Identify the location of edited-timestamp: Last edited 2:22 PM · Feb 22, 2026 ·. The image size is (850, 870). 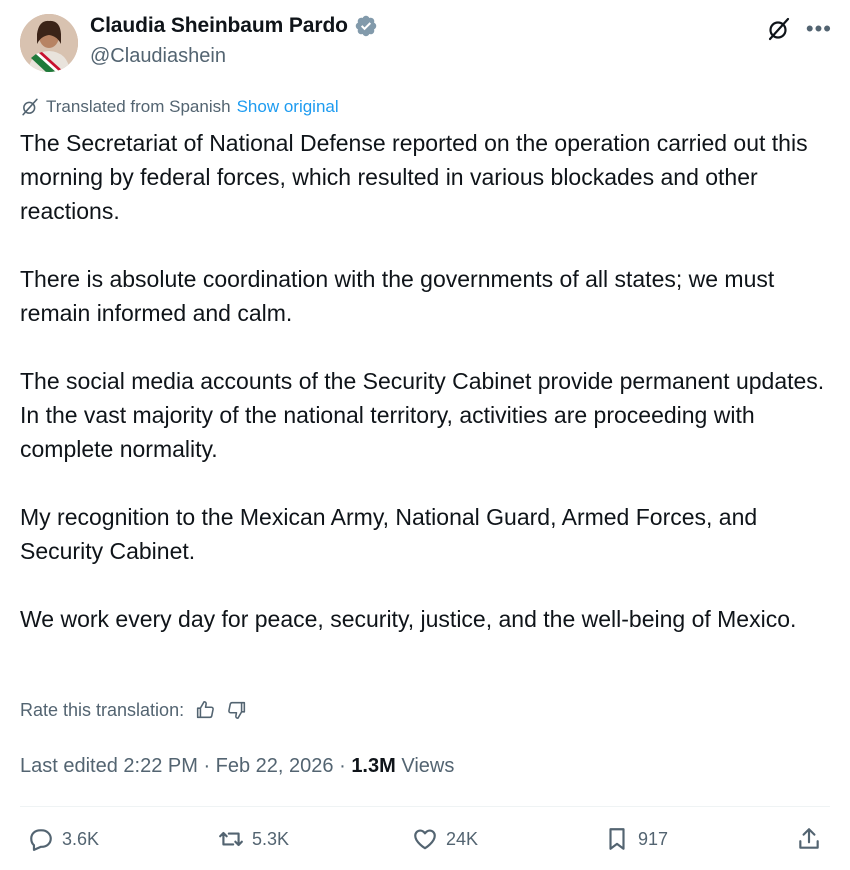
(185, 766).